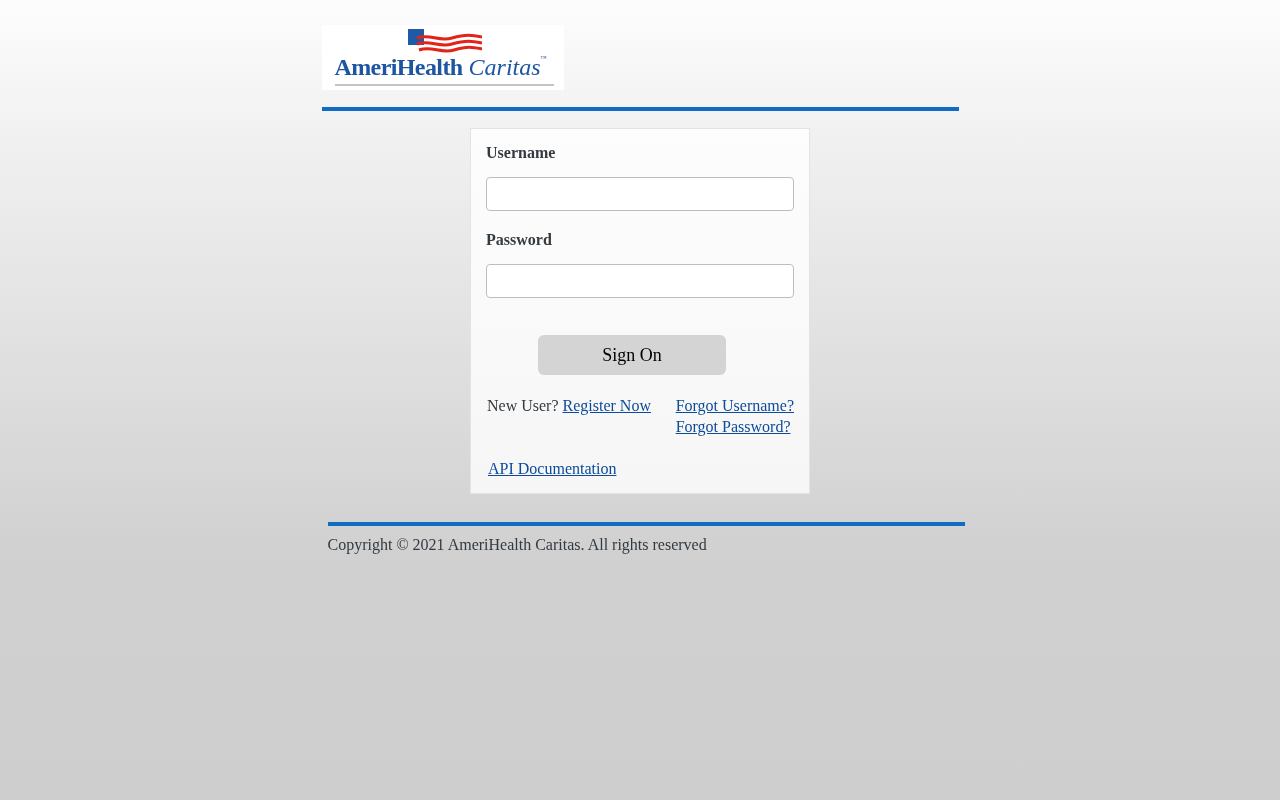  Describe the element at coordinates (734, 405) in the screenshot. I see `recovery-link: Forgot Username?` at that location.